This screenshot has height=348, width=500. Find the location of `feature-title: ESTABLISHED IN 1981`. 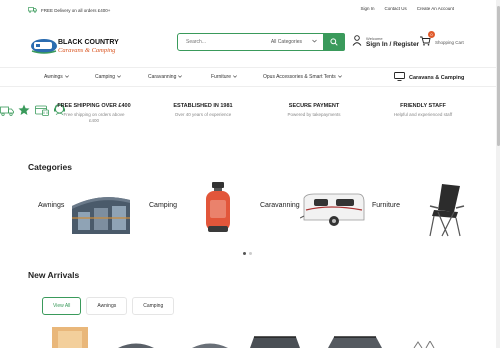

feature-title: ESTABLISHED IN 1981 is located at coordinates (203, 106).